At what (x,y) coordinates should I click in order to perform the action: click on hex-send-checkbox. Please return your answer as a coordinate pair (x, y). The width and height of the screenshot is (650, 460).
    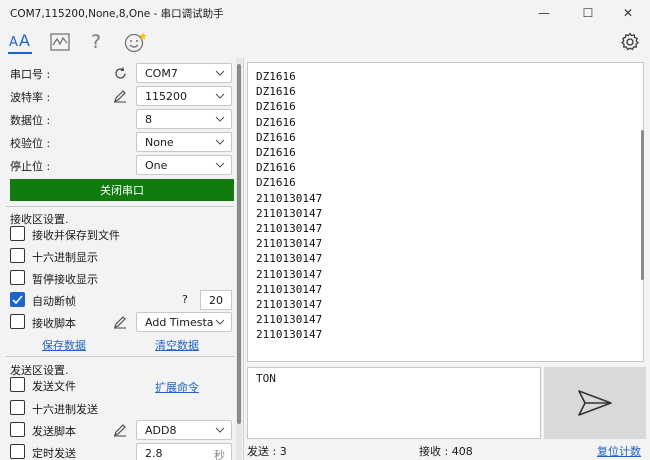
    Looking at the image, I should click on (17, 407).